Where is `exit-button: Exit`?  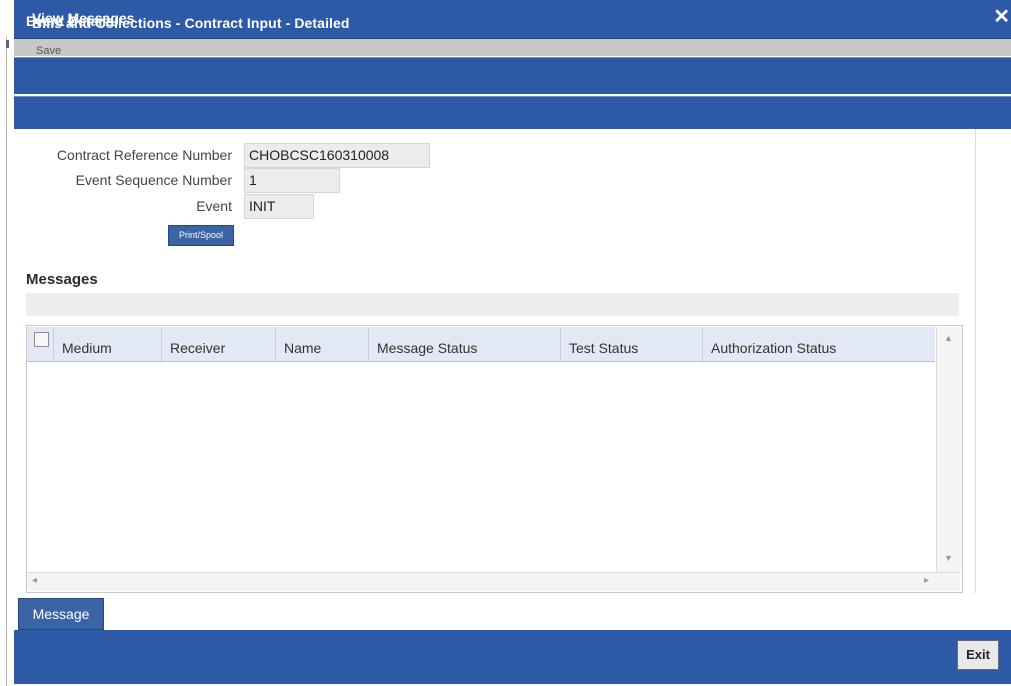
exit-button: Exit is located at coordinates (978, 655).